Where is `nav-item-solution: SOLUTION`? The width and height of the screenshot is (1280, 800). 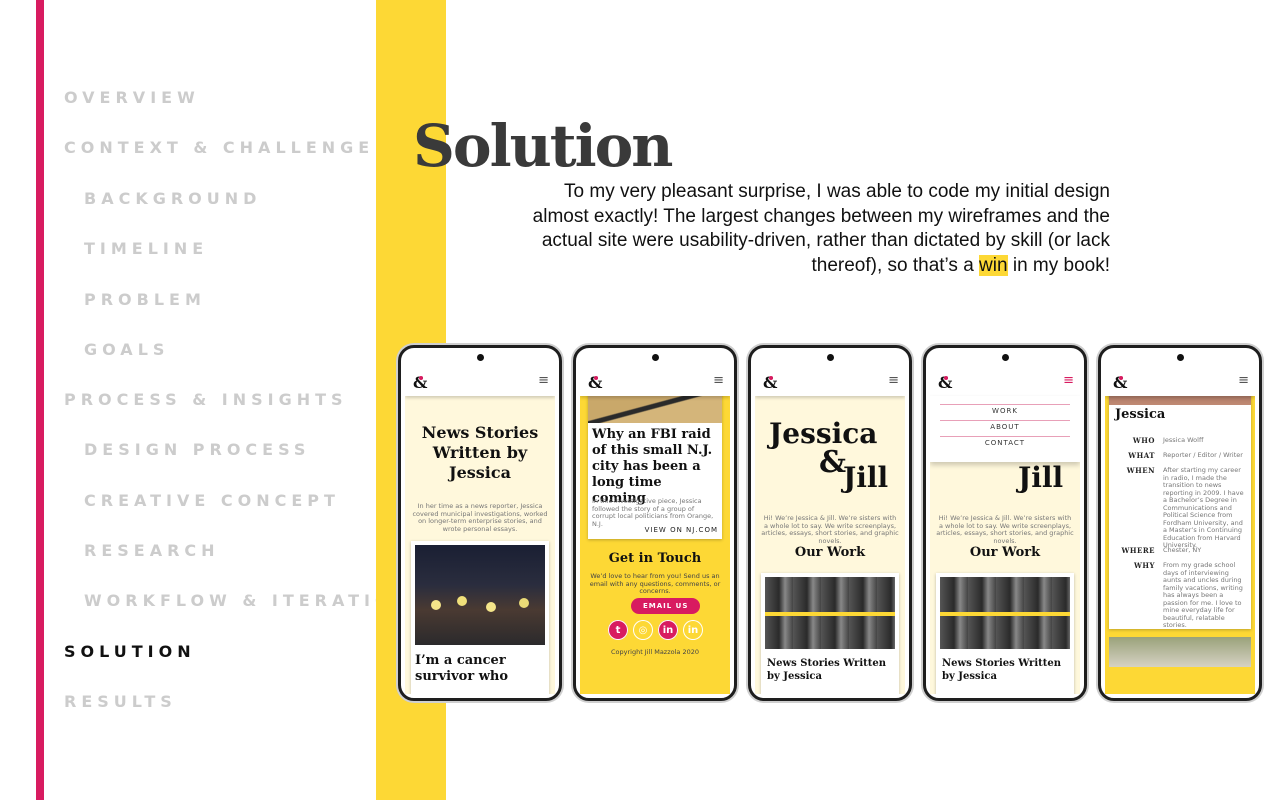 nav-item-solution: SOLUTION is located at coordinates (130, 651).